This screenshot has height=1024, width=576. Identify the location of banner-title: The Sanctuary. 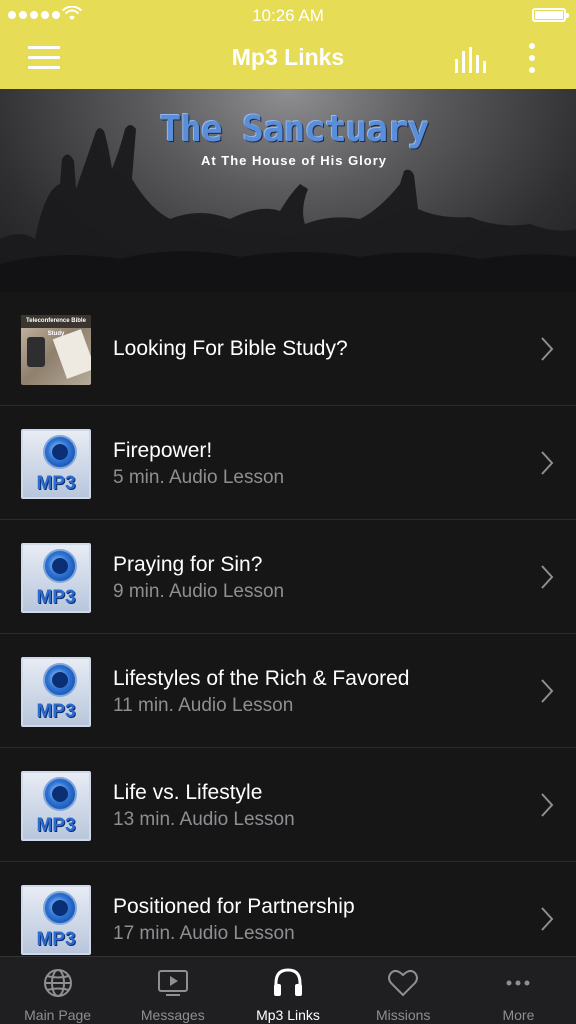
(294, 129).